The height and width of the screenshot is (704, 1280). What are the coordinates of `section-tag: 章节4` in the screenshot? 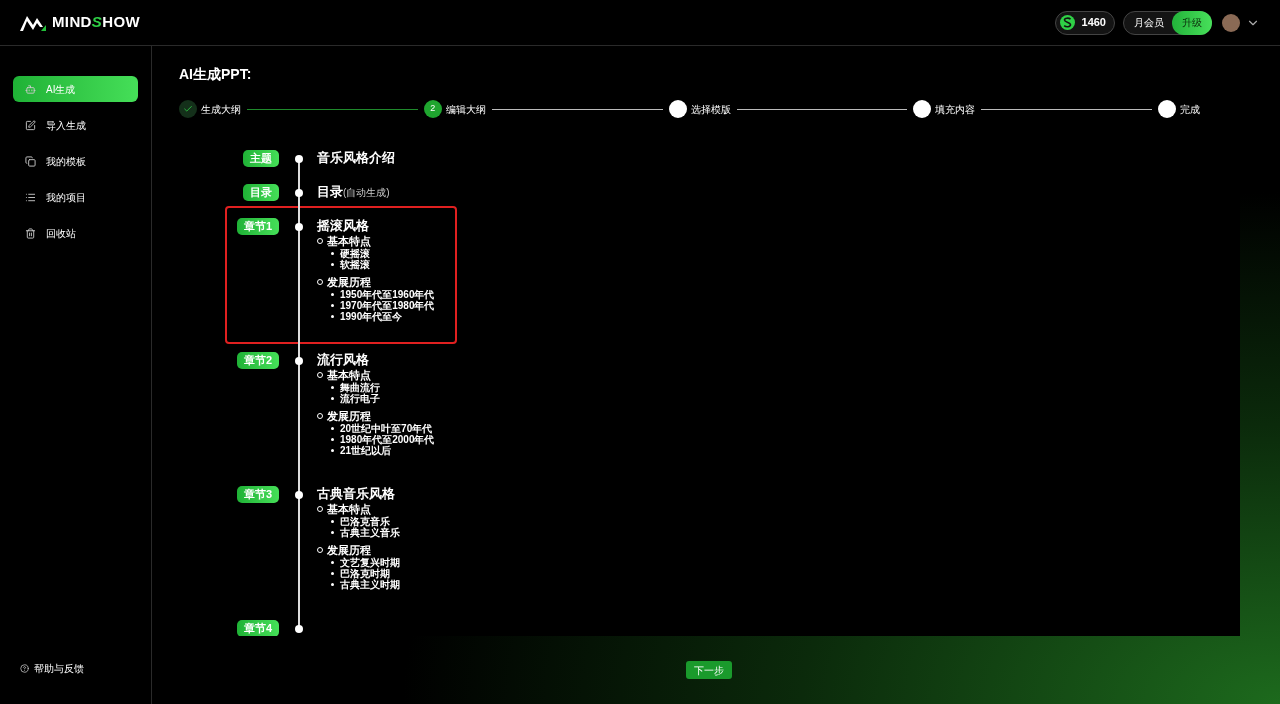 It's located at (257, 628).